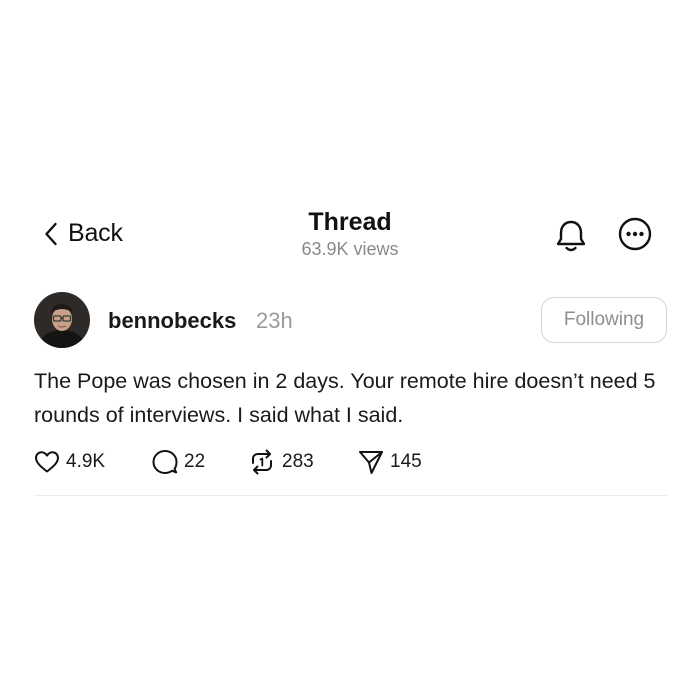  I want to click on post-actions: 4.9K 22 283 145, so click(228, 462).